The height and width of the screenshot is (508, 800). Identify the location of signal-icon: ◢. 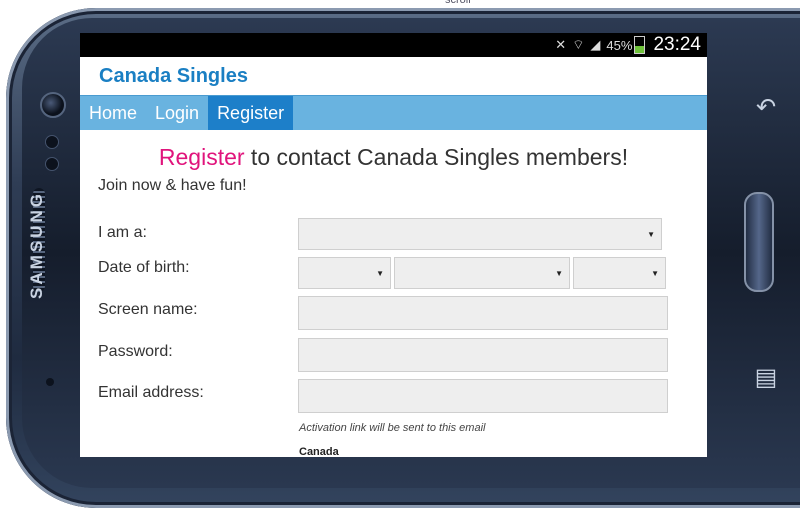
(595, 44).